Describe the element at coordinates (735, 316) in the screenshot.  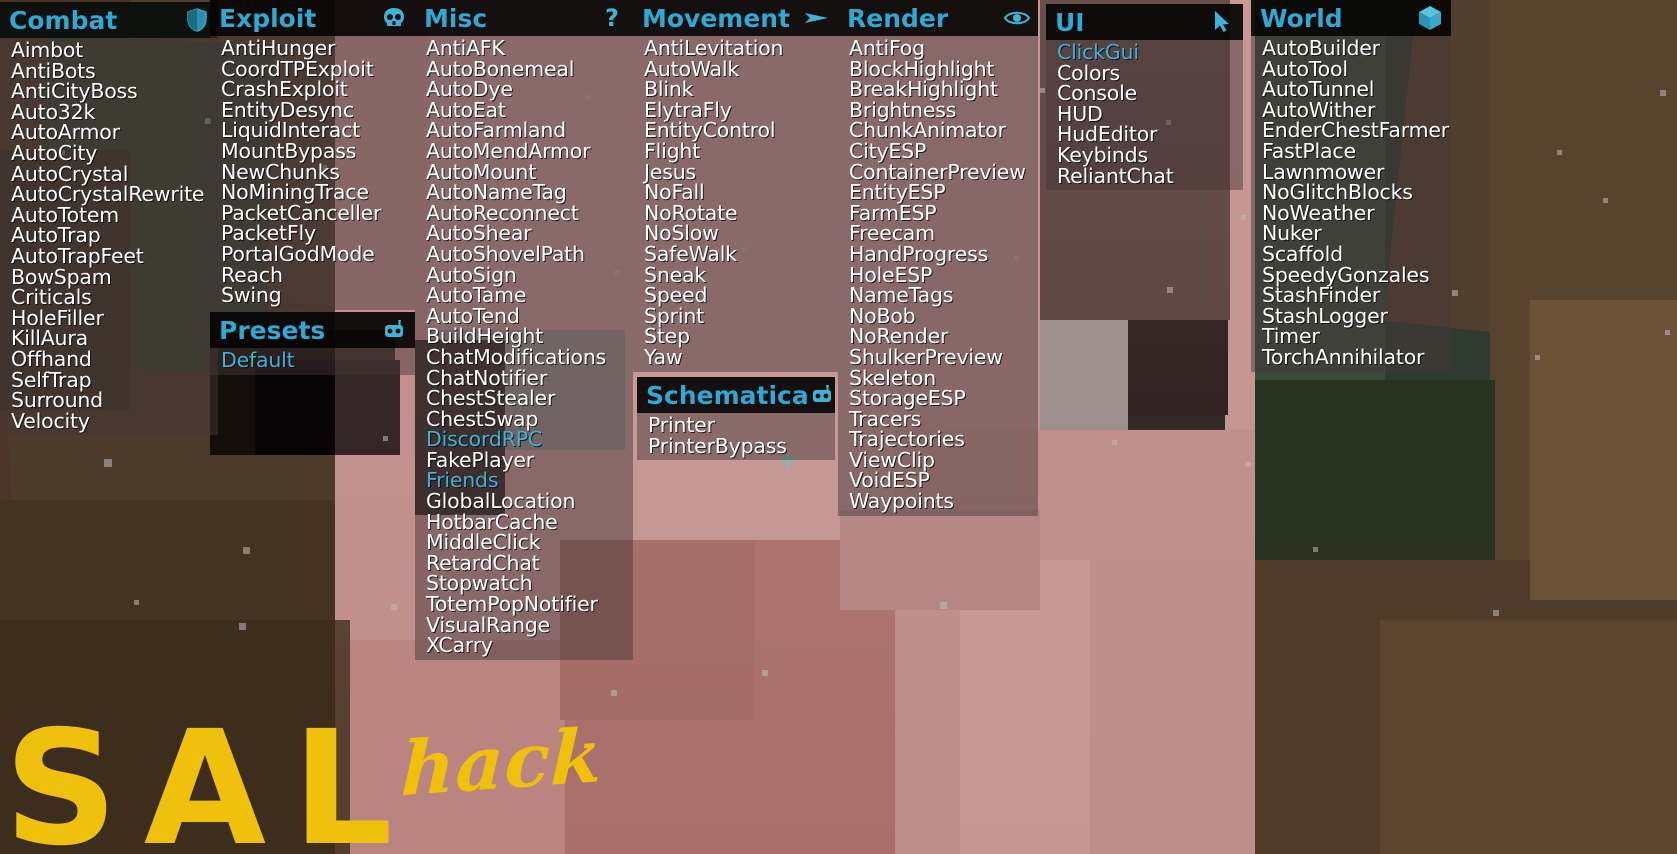
I see `module-sprint: Sprint` at that location.